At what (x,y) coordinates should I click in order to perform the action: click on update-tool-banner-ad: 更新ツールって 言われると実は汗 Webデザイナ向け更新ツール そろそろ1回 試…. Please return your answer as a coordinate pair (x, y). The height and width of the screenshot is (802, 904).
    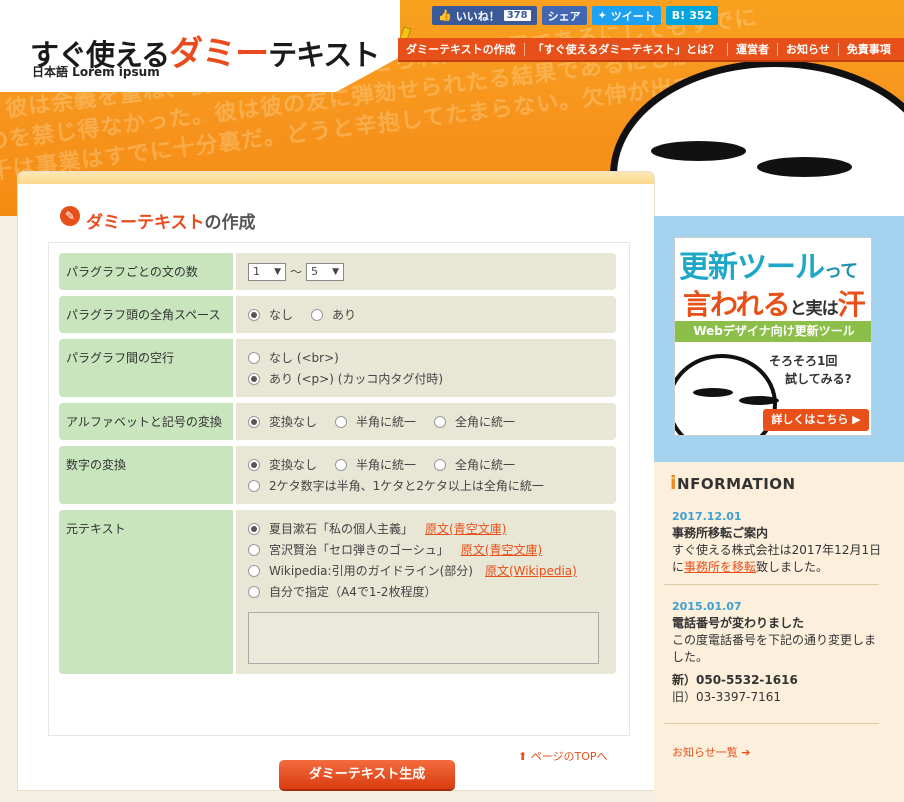
    Looking at the image, I should click on (773, 336).